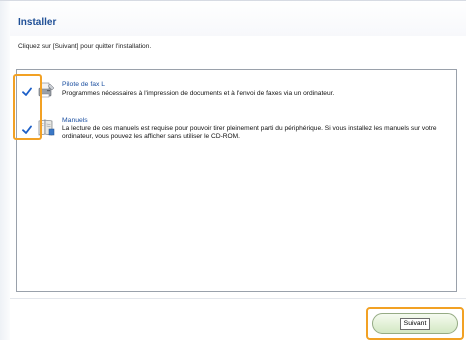  I want to click on top-divider, so click(233, 0).